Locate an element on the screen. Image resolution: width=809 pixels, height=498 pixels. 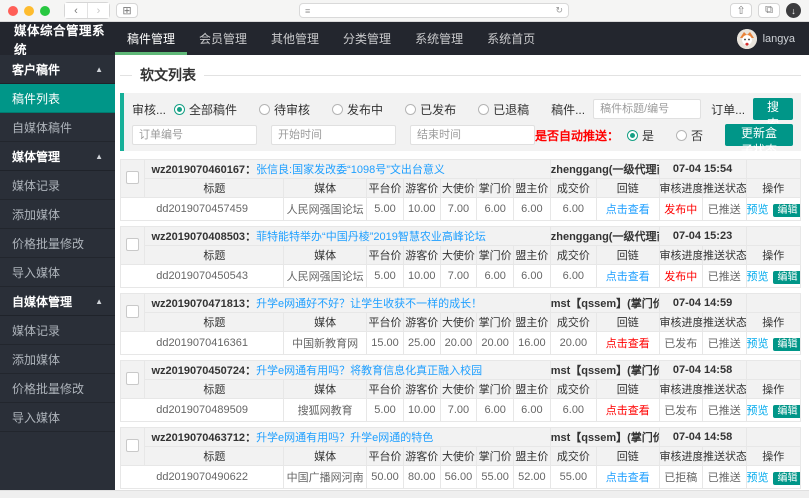
media-name: 人民网强国论坛 is located at coordinates (325, 276).